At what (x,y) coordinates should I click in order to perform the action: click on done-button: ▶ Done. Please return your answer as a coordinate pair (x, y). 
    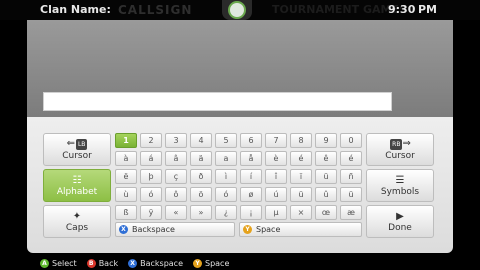
    Looking at the image, I should click on (400, 221).